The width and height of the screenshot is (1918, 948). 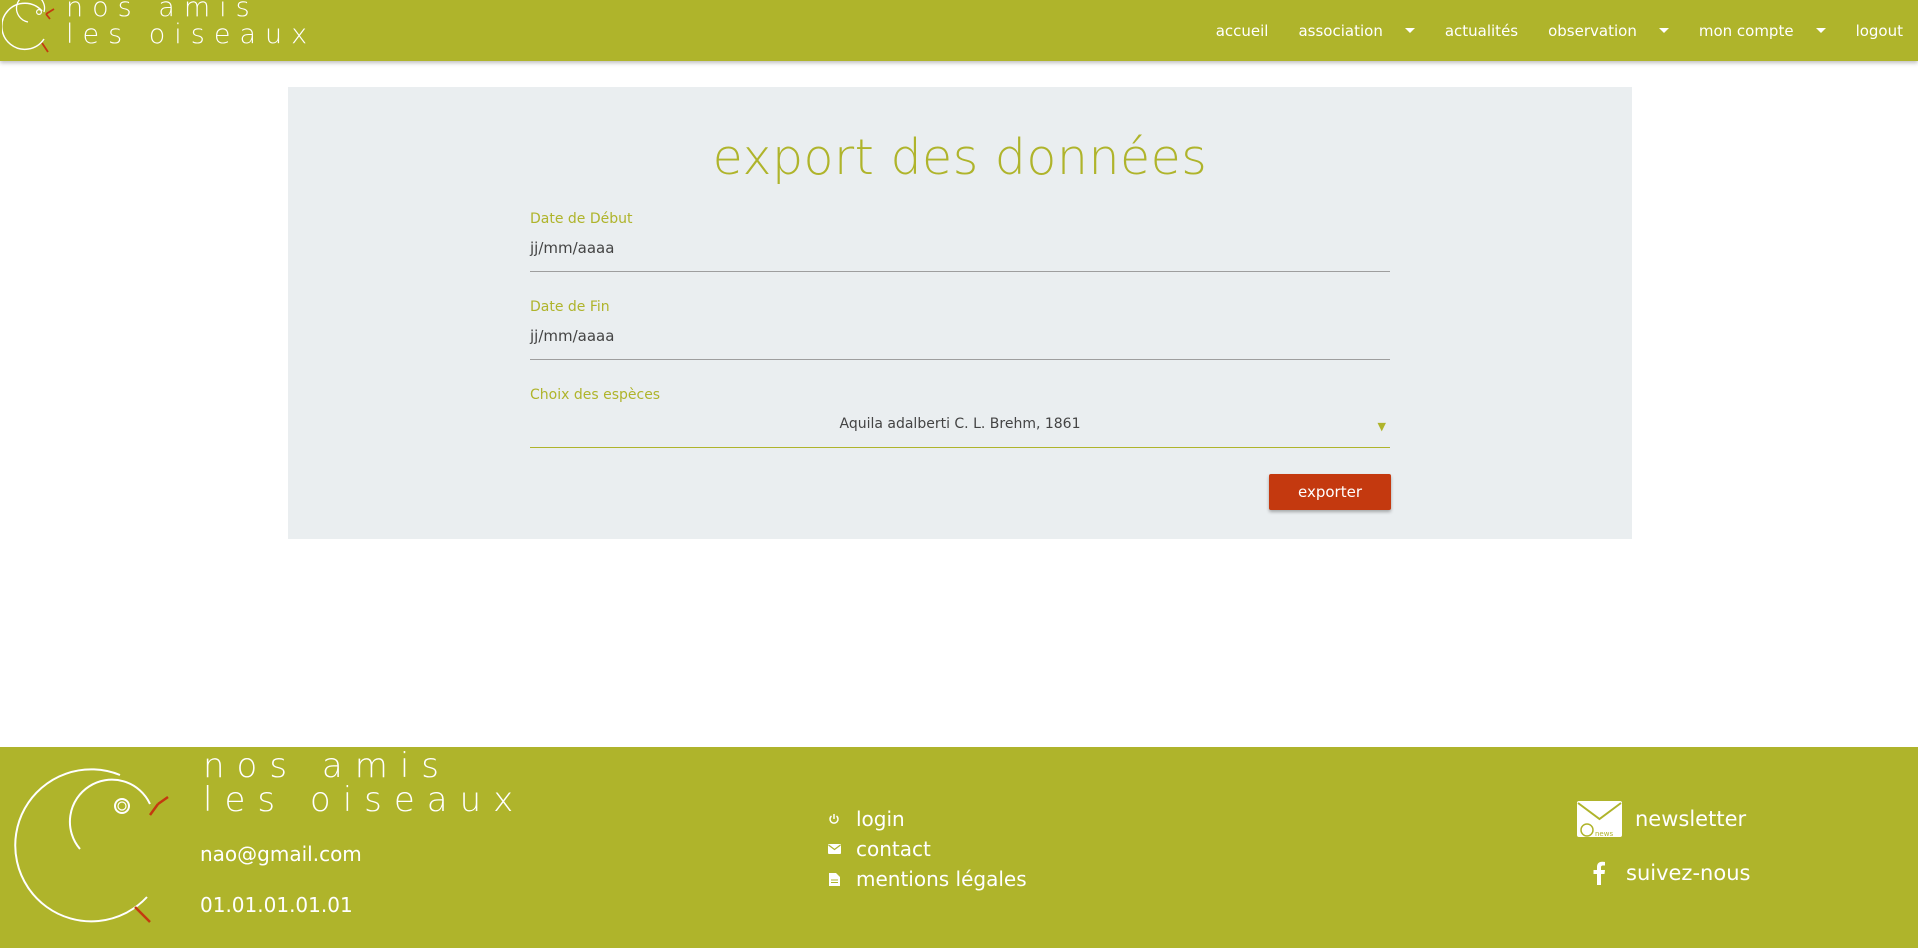 What do you see at coordinates (581, 219) in the screenshot?
I see `start-date-label: Date de Début` at bounding box center [581, 219].